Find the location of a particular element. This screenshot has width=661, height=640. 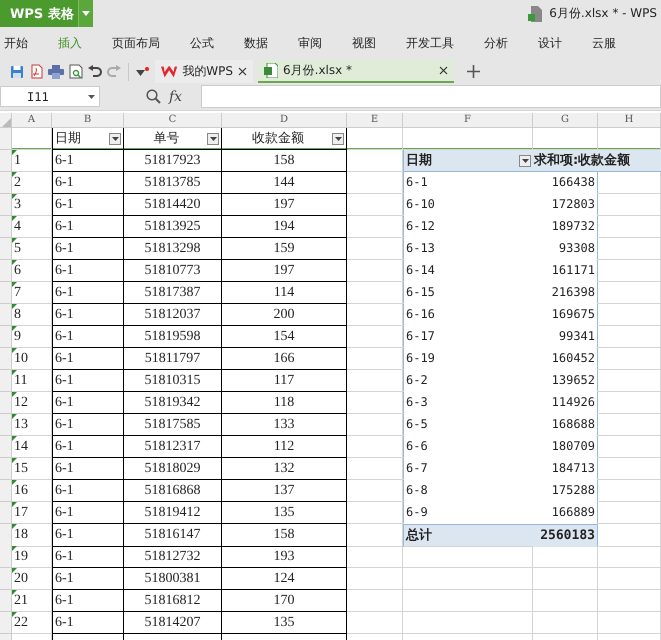

menu-tab: 数据 is located at coordinates (256, 43).